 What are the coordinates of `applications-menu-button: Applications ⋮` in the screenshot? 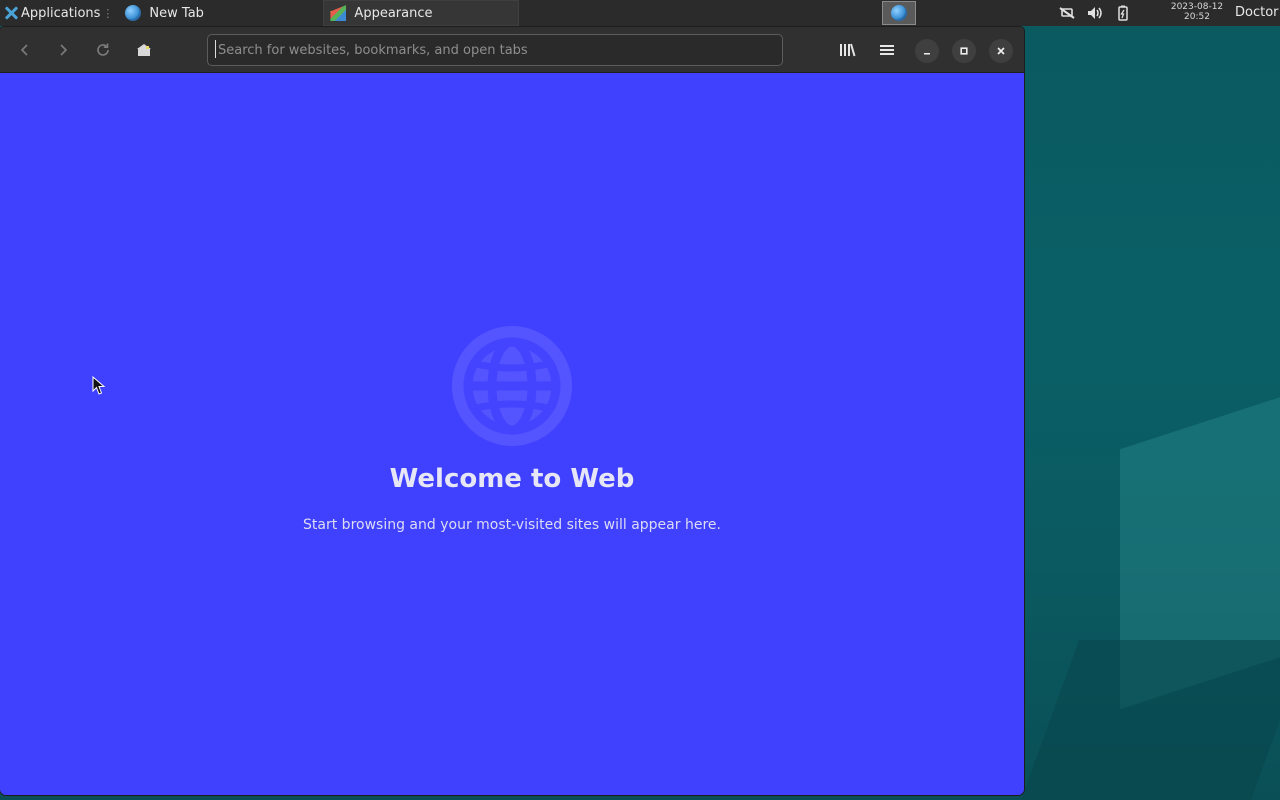 It's located at (58, 13).